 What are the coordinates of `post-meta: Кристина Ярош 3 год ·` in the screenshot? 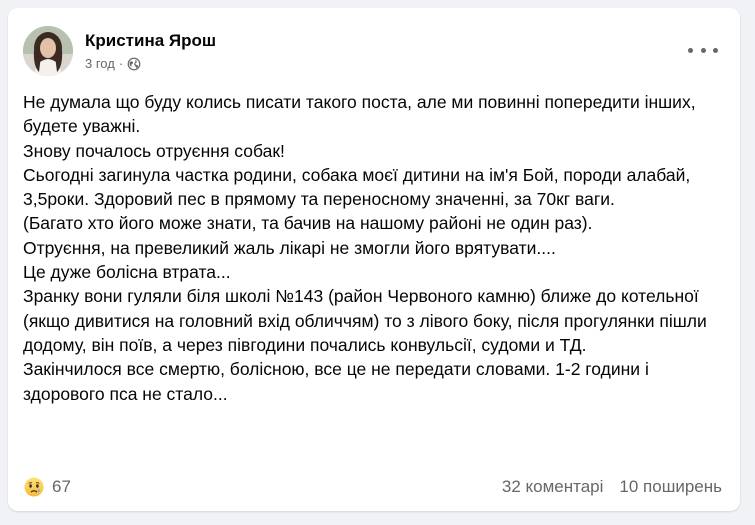 It's located at (150, 51).